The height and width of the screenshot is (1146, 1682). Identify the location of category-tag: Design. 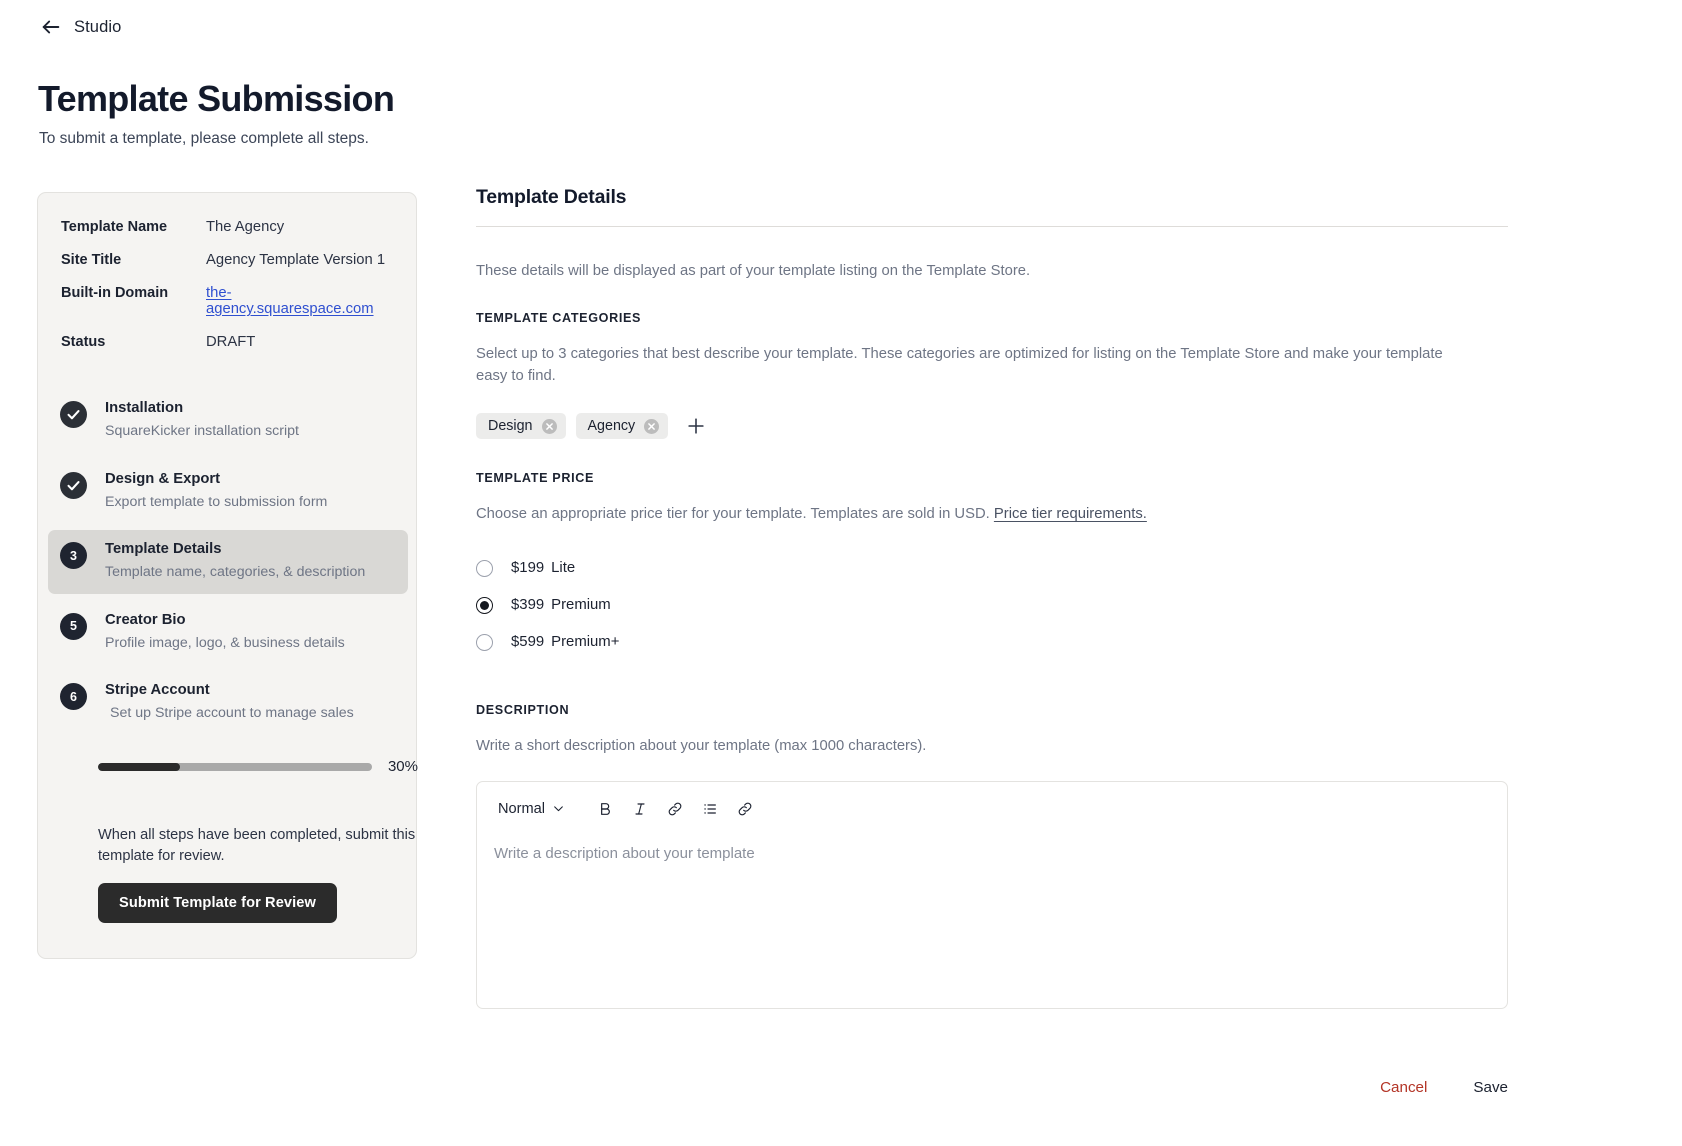
(521, 426).